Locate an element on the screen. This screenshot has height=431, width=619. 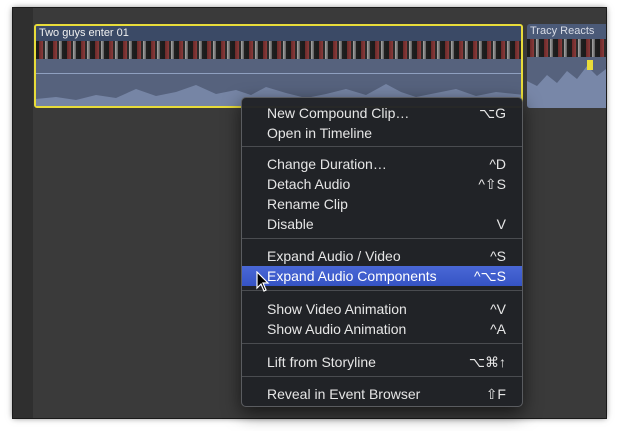
menu-item-shortcut: V is located at coordinates (501, 224).